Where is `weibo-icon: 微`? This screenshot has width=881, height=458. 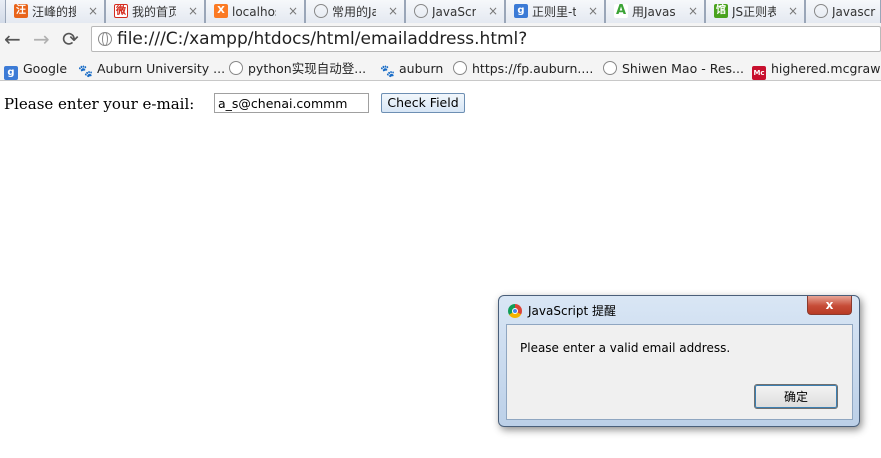 weibo-icon: 微 is located at coordinates (121, 11).